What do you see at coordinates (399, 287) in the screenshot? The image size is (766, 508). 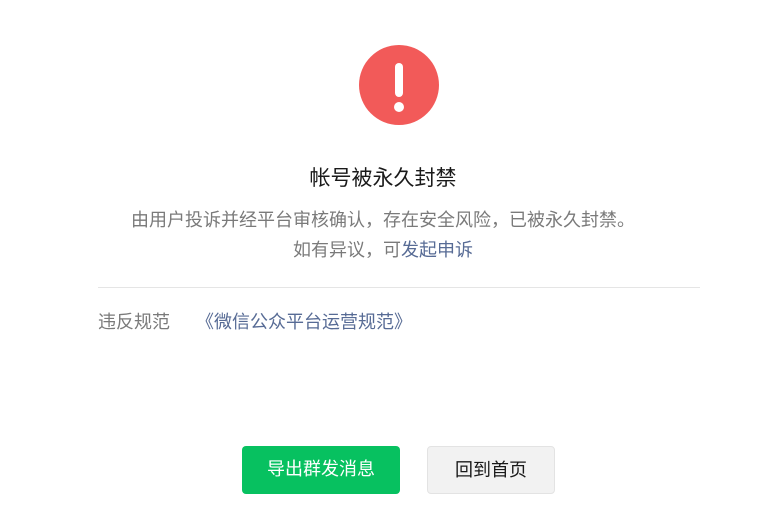 I see `divider` at bounding box center [399, 287].